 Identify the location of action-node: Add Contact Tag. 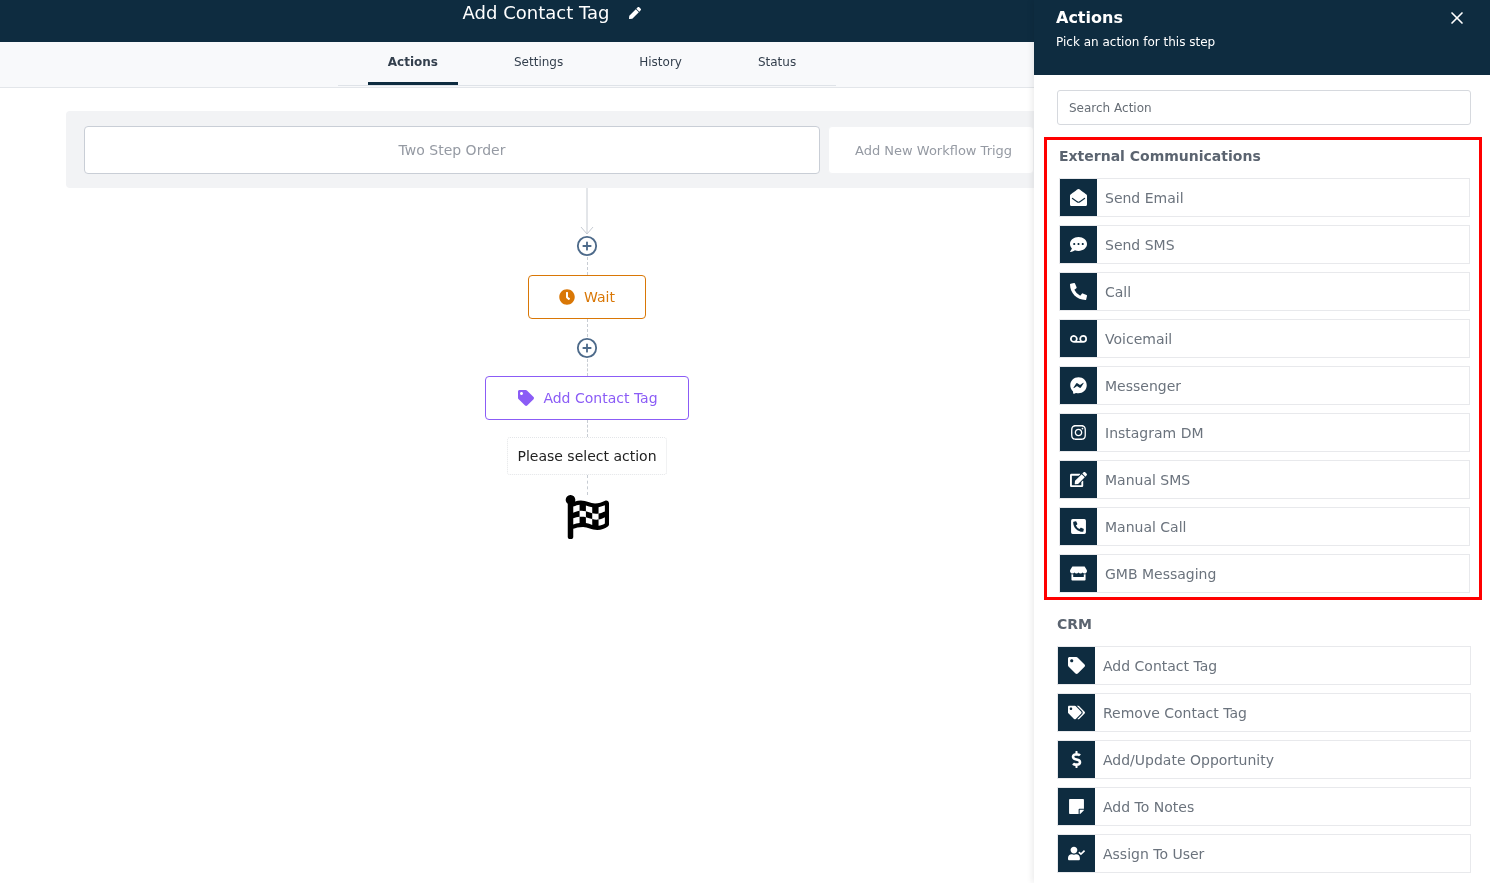
(587, 398).